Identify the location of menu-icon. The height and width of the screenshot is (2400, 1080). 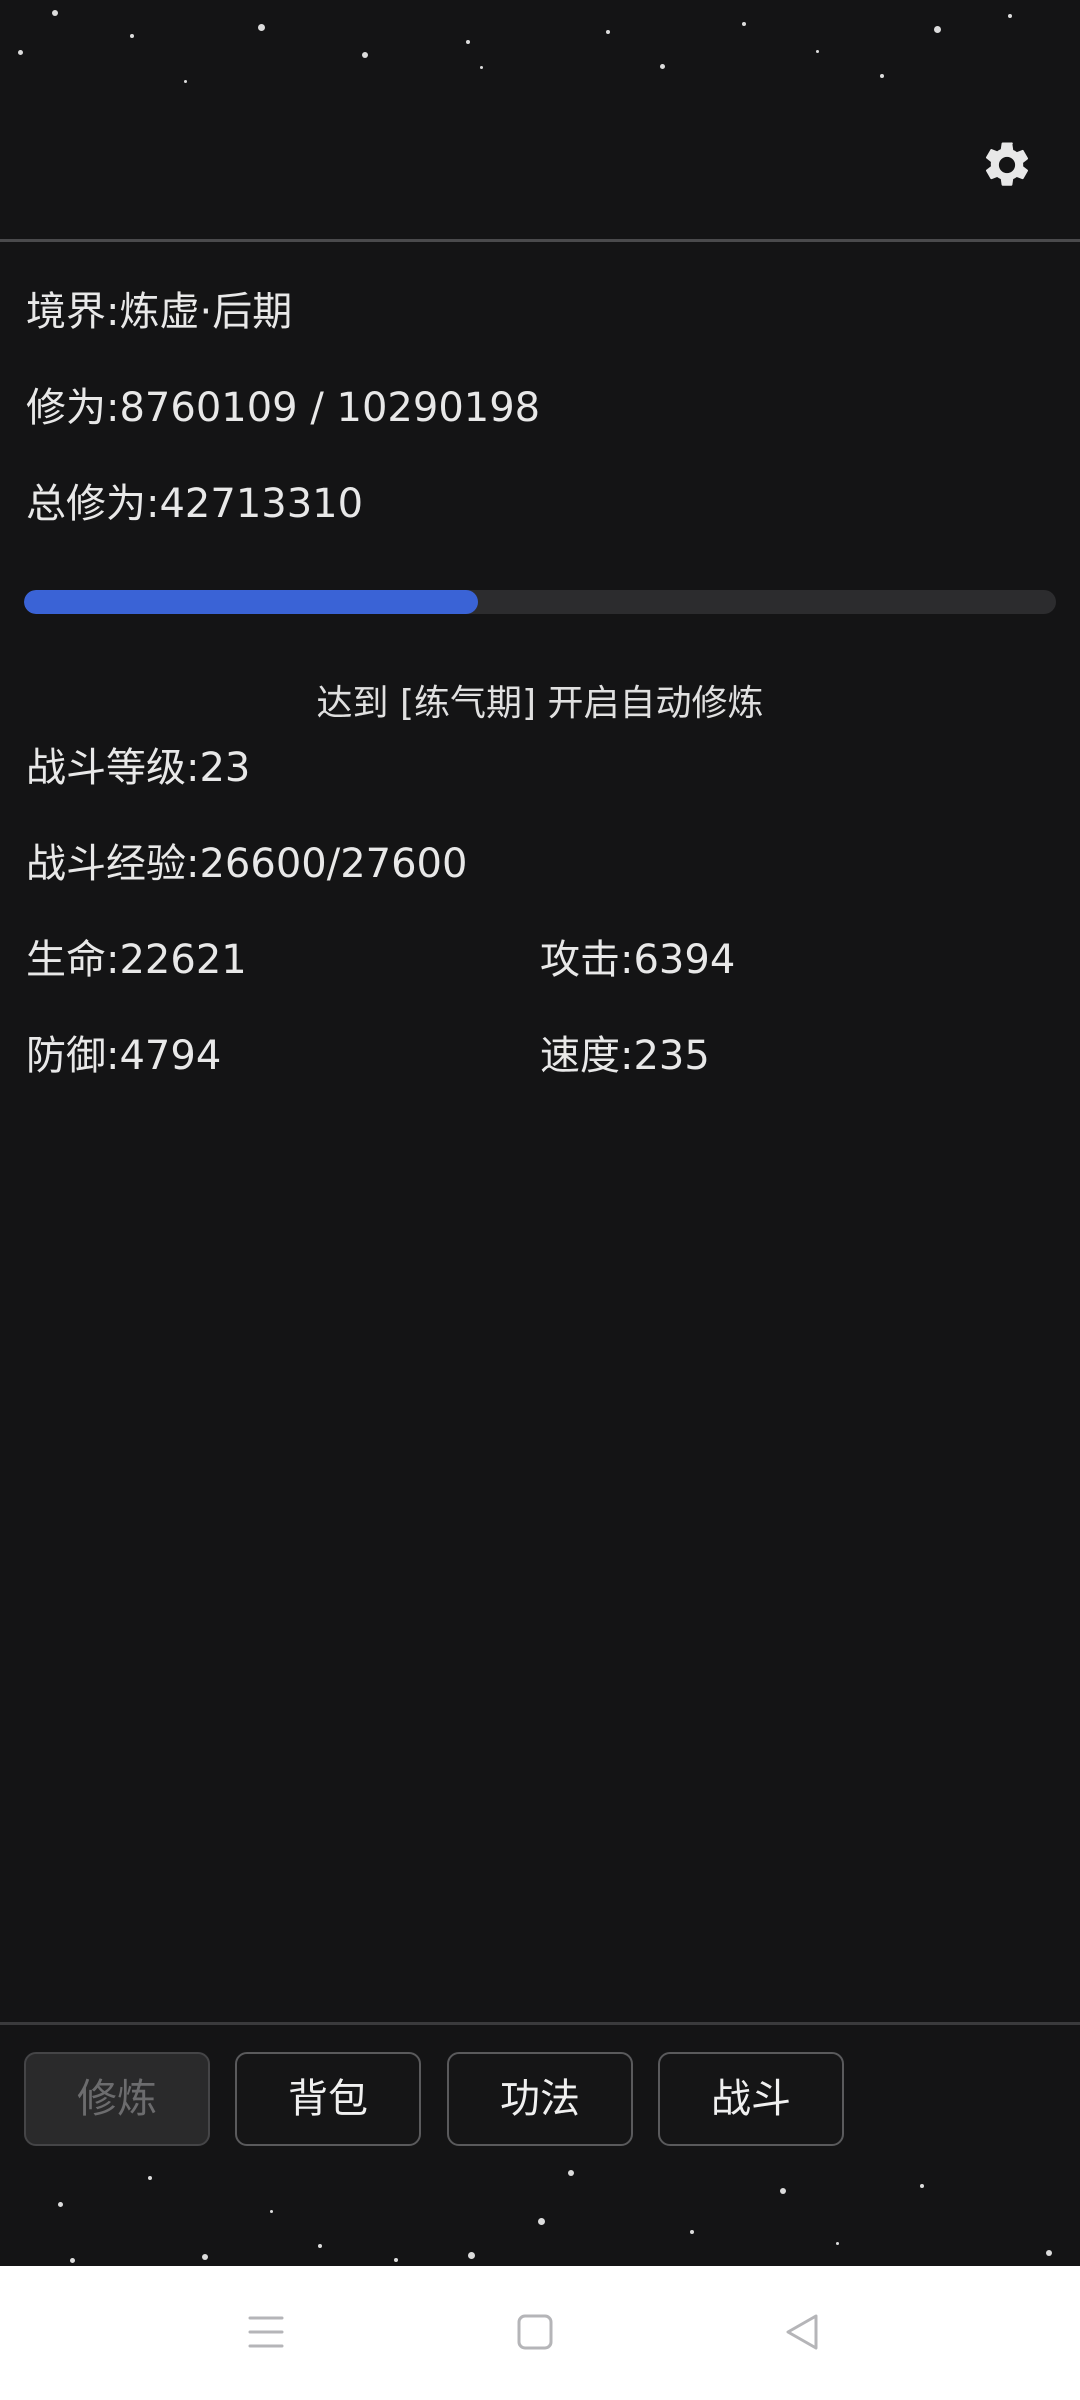
(266, 2332).